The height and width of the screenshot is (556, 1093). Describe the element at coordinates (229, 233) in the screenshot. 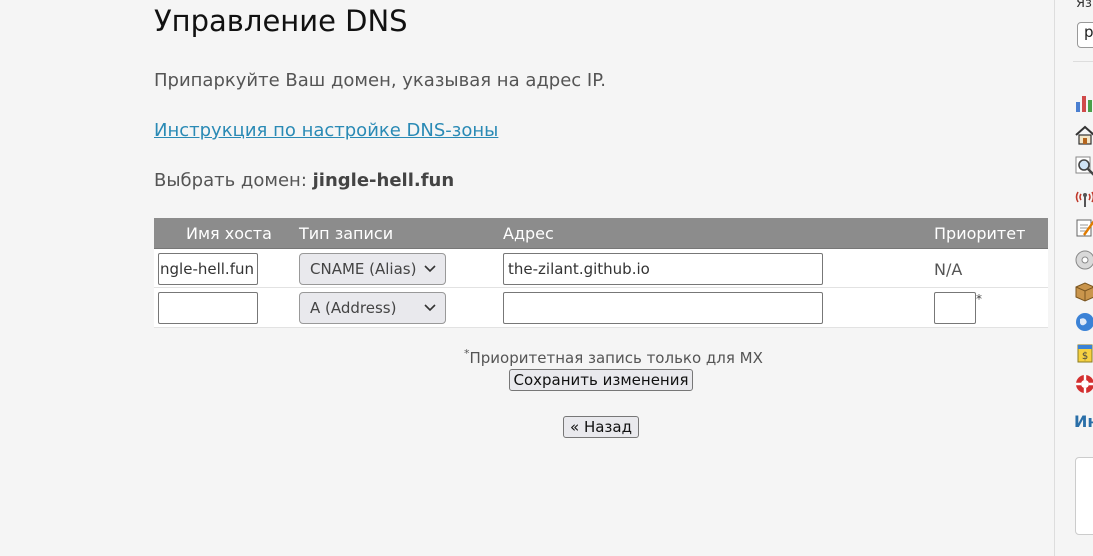

I see `header-hostname: Имя хоста` at that location.